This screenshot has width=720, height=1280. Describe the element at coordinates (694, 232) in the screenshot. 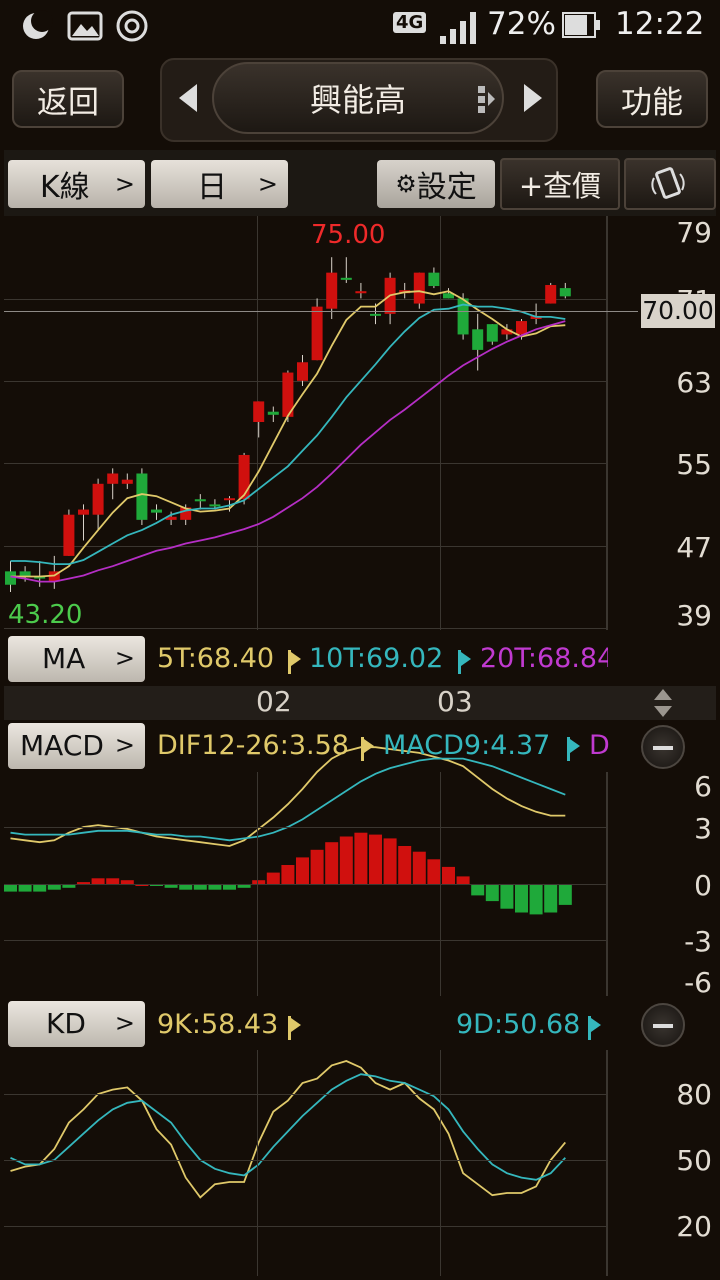

I see `price-tick: 79` at that location.